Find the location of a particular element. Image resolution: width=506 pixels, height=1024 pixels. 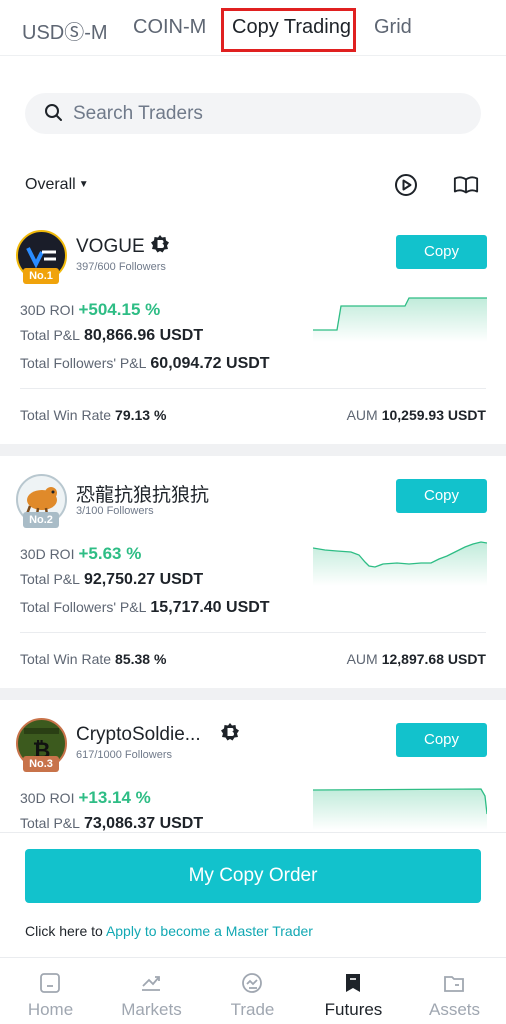

followers-pnl-value: 15,717.40 USDT is located at coordinates (210, 607).